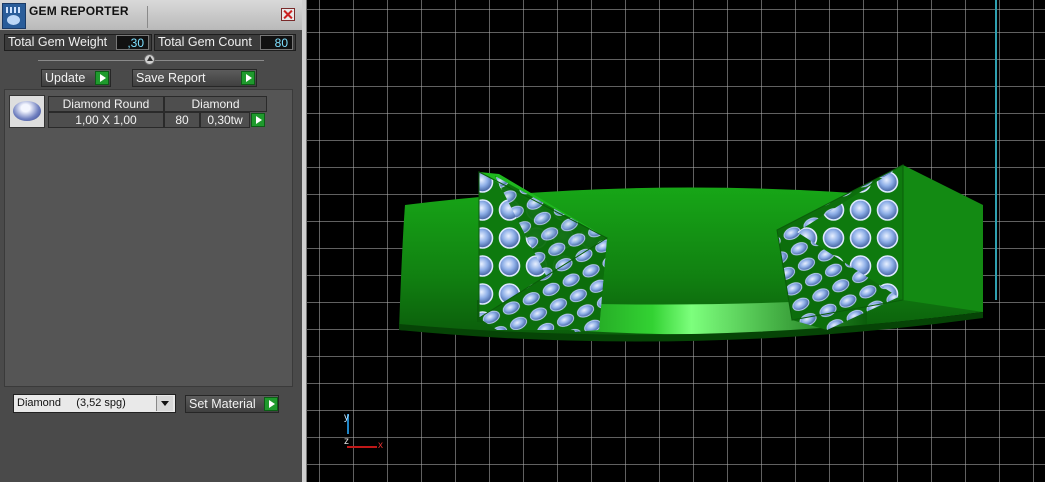 Image resolution: width=1045 pixels, height=482 pixels. Describe the element at coordinates (205, 42) in the screenshot. I see `total-count-label: Total Gem Count` at that location.